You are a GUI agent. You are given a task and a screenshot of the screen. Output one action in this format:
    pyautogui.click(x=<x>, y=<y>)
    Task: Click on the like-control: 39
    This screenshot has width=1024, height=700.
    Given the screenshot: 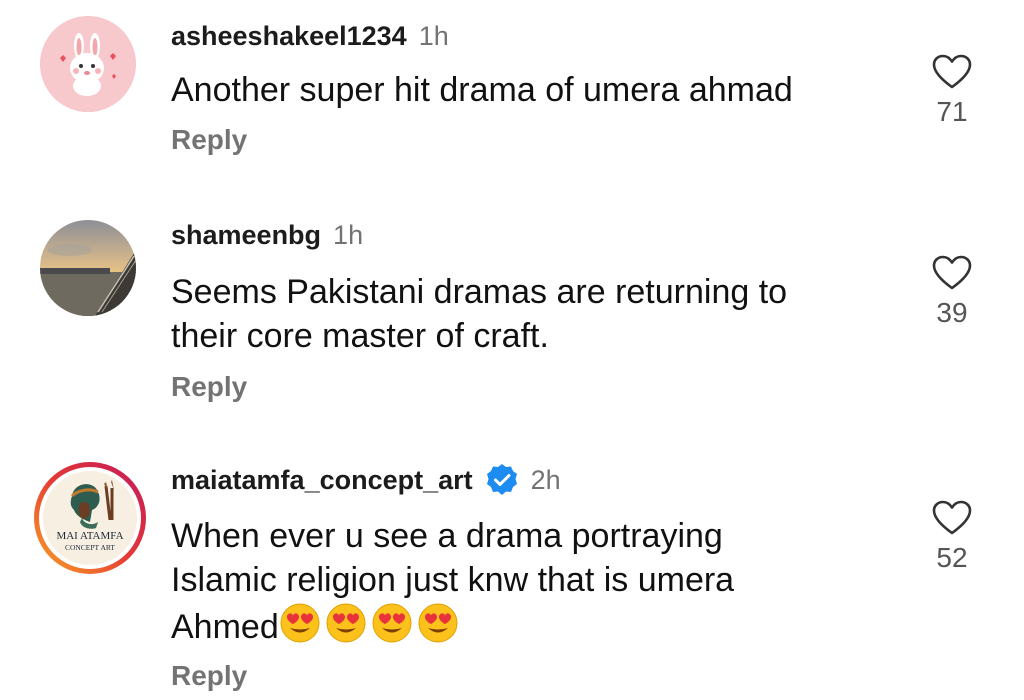 What is the action you would take?
    pyautogui.click(x=952, y=292)
    